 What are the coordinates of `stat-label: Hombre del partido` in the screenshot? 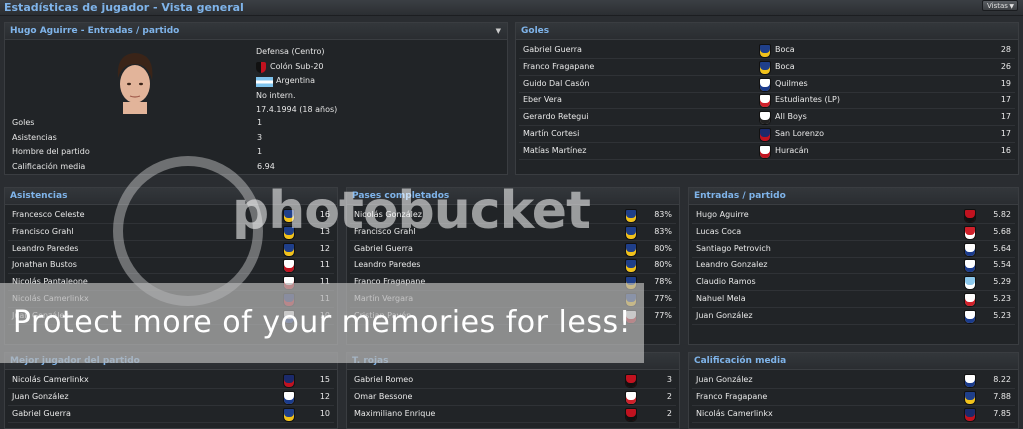 It's located at (51, 151).